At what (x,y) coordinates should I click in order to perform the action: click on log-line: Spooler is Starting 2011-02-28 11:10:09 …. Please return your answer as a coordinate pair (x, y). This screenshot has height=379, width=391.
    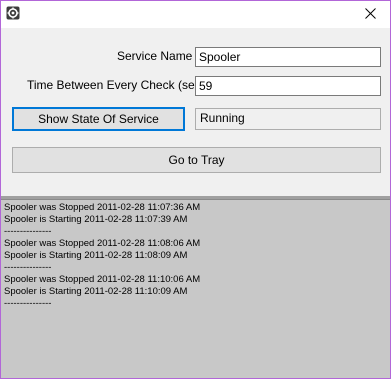
    Looking at the image, I should click on (96, 291).